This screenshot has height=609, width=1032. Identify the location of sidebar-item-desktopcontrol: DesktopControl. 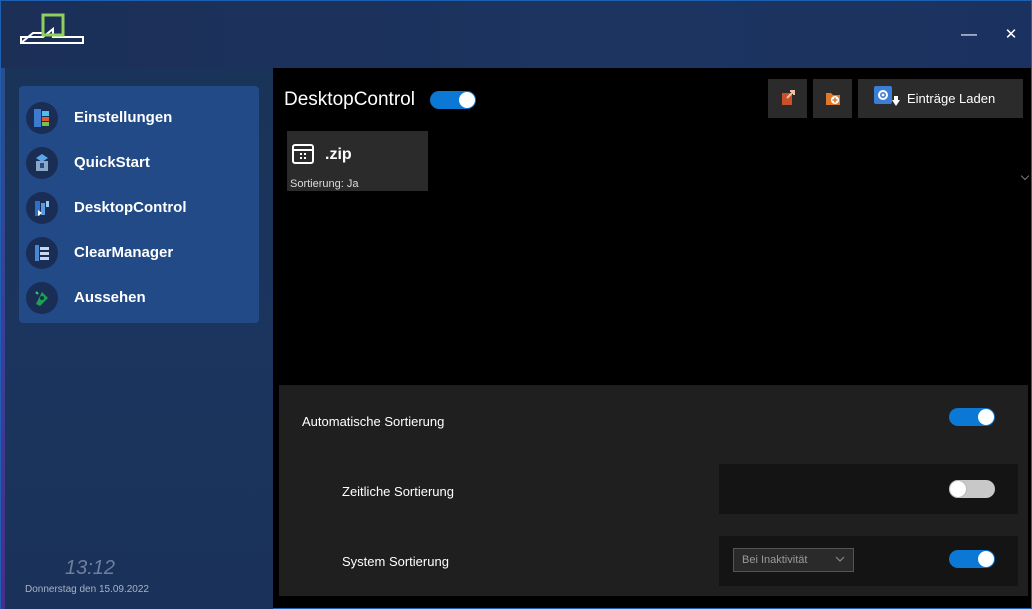
(139, 207).